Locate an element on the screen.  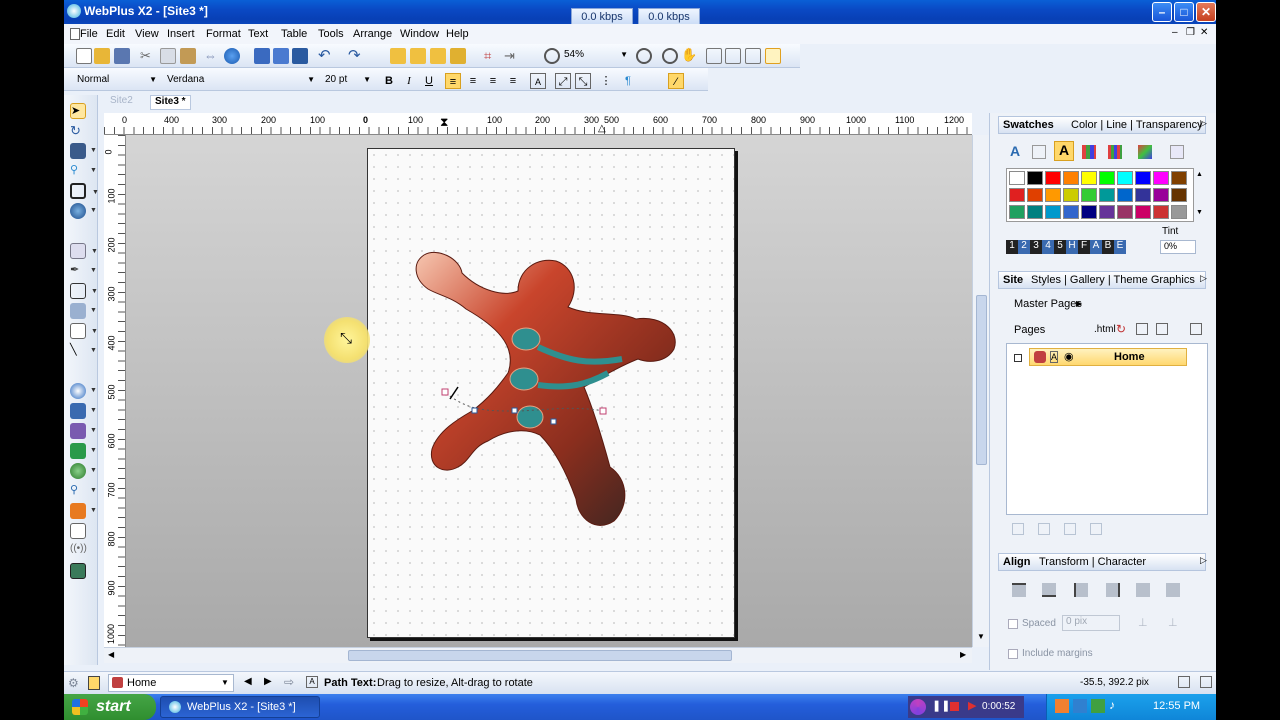
preview-icon is located at coordinates (232, 56).